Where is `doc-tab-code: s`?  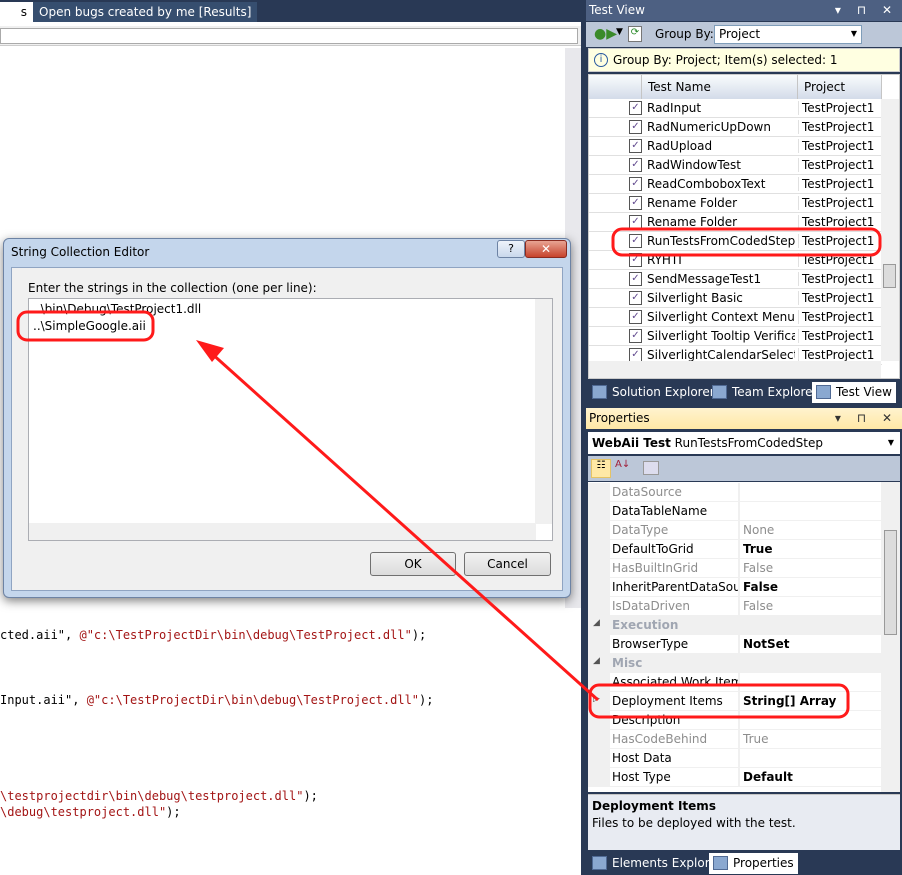 doc-tab-code: s is located at coordinates (16, 12).